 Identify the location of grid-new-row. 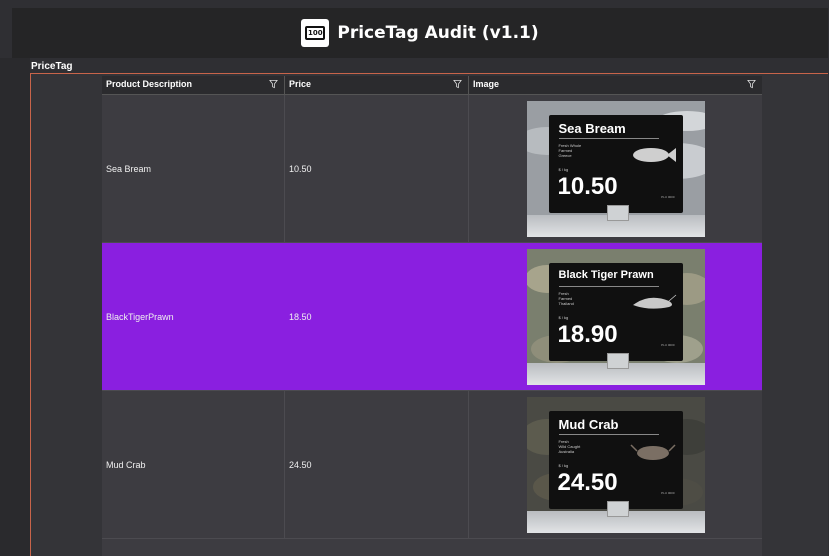
(432, 546).